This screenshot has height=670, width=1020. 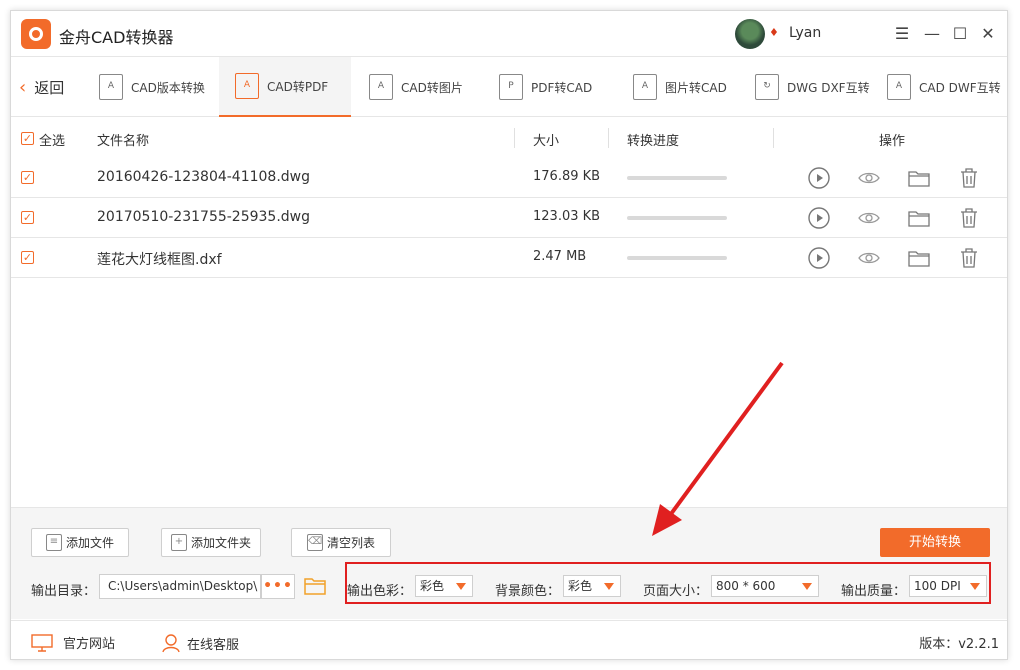 I want to click on add-folder-label: 添加文件夹, so click(x=220, y=543).